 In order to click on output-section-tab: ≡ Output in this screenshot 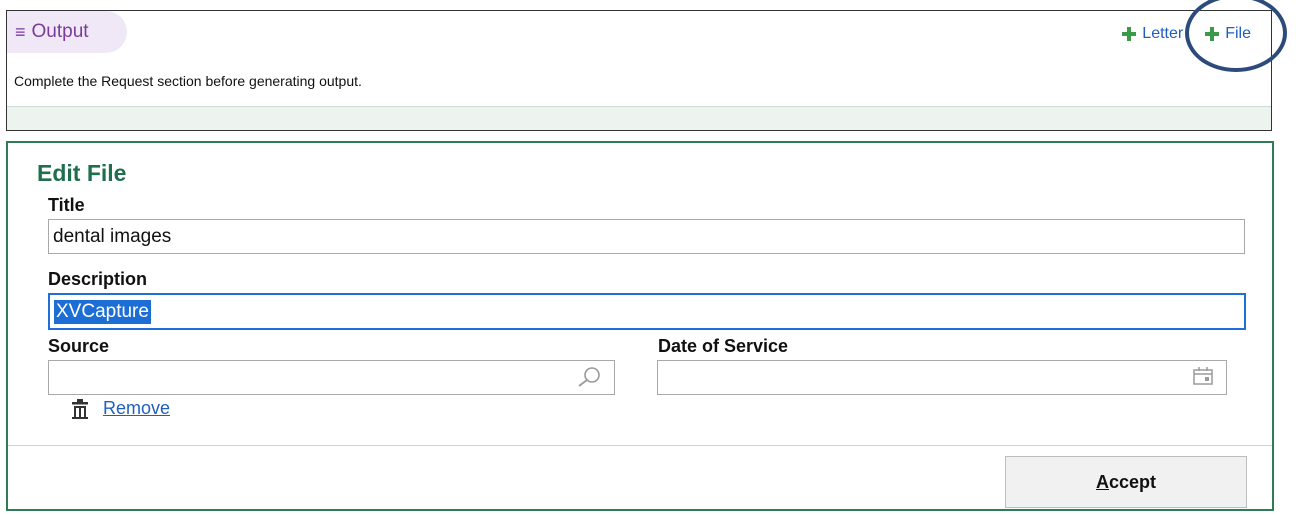, I will do `click(67, 32)`.